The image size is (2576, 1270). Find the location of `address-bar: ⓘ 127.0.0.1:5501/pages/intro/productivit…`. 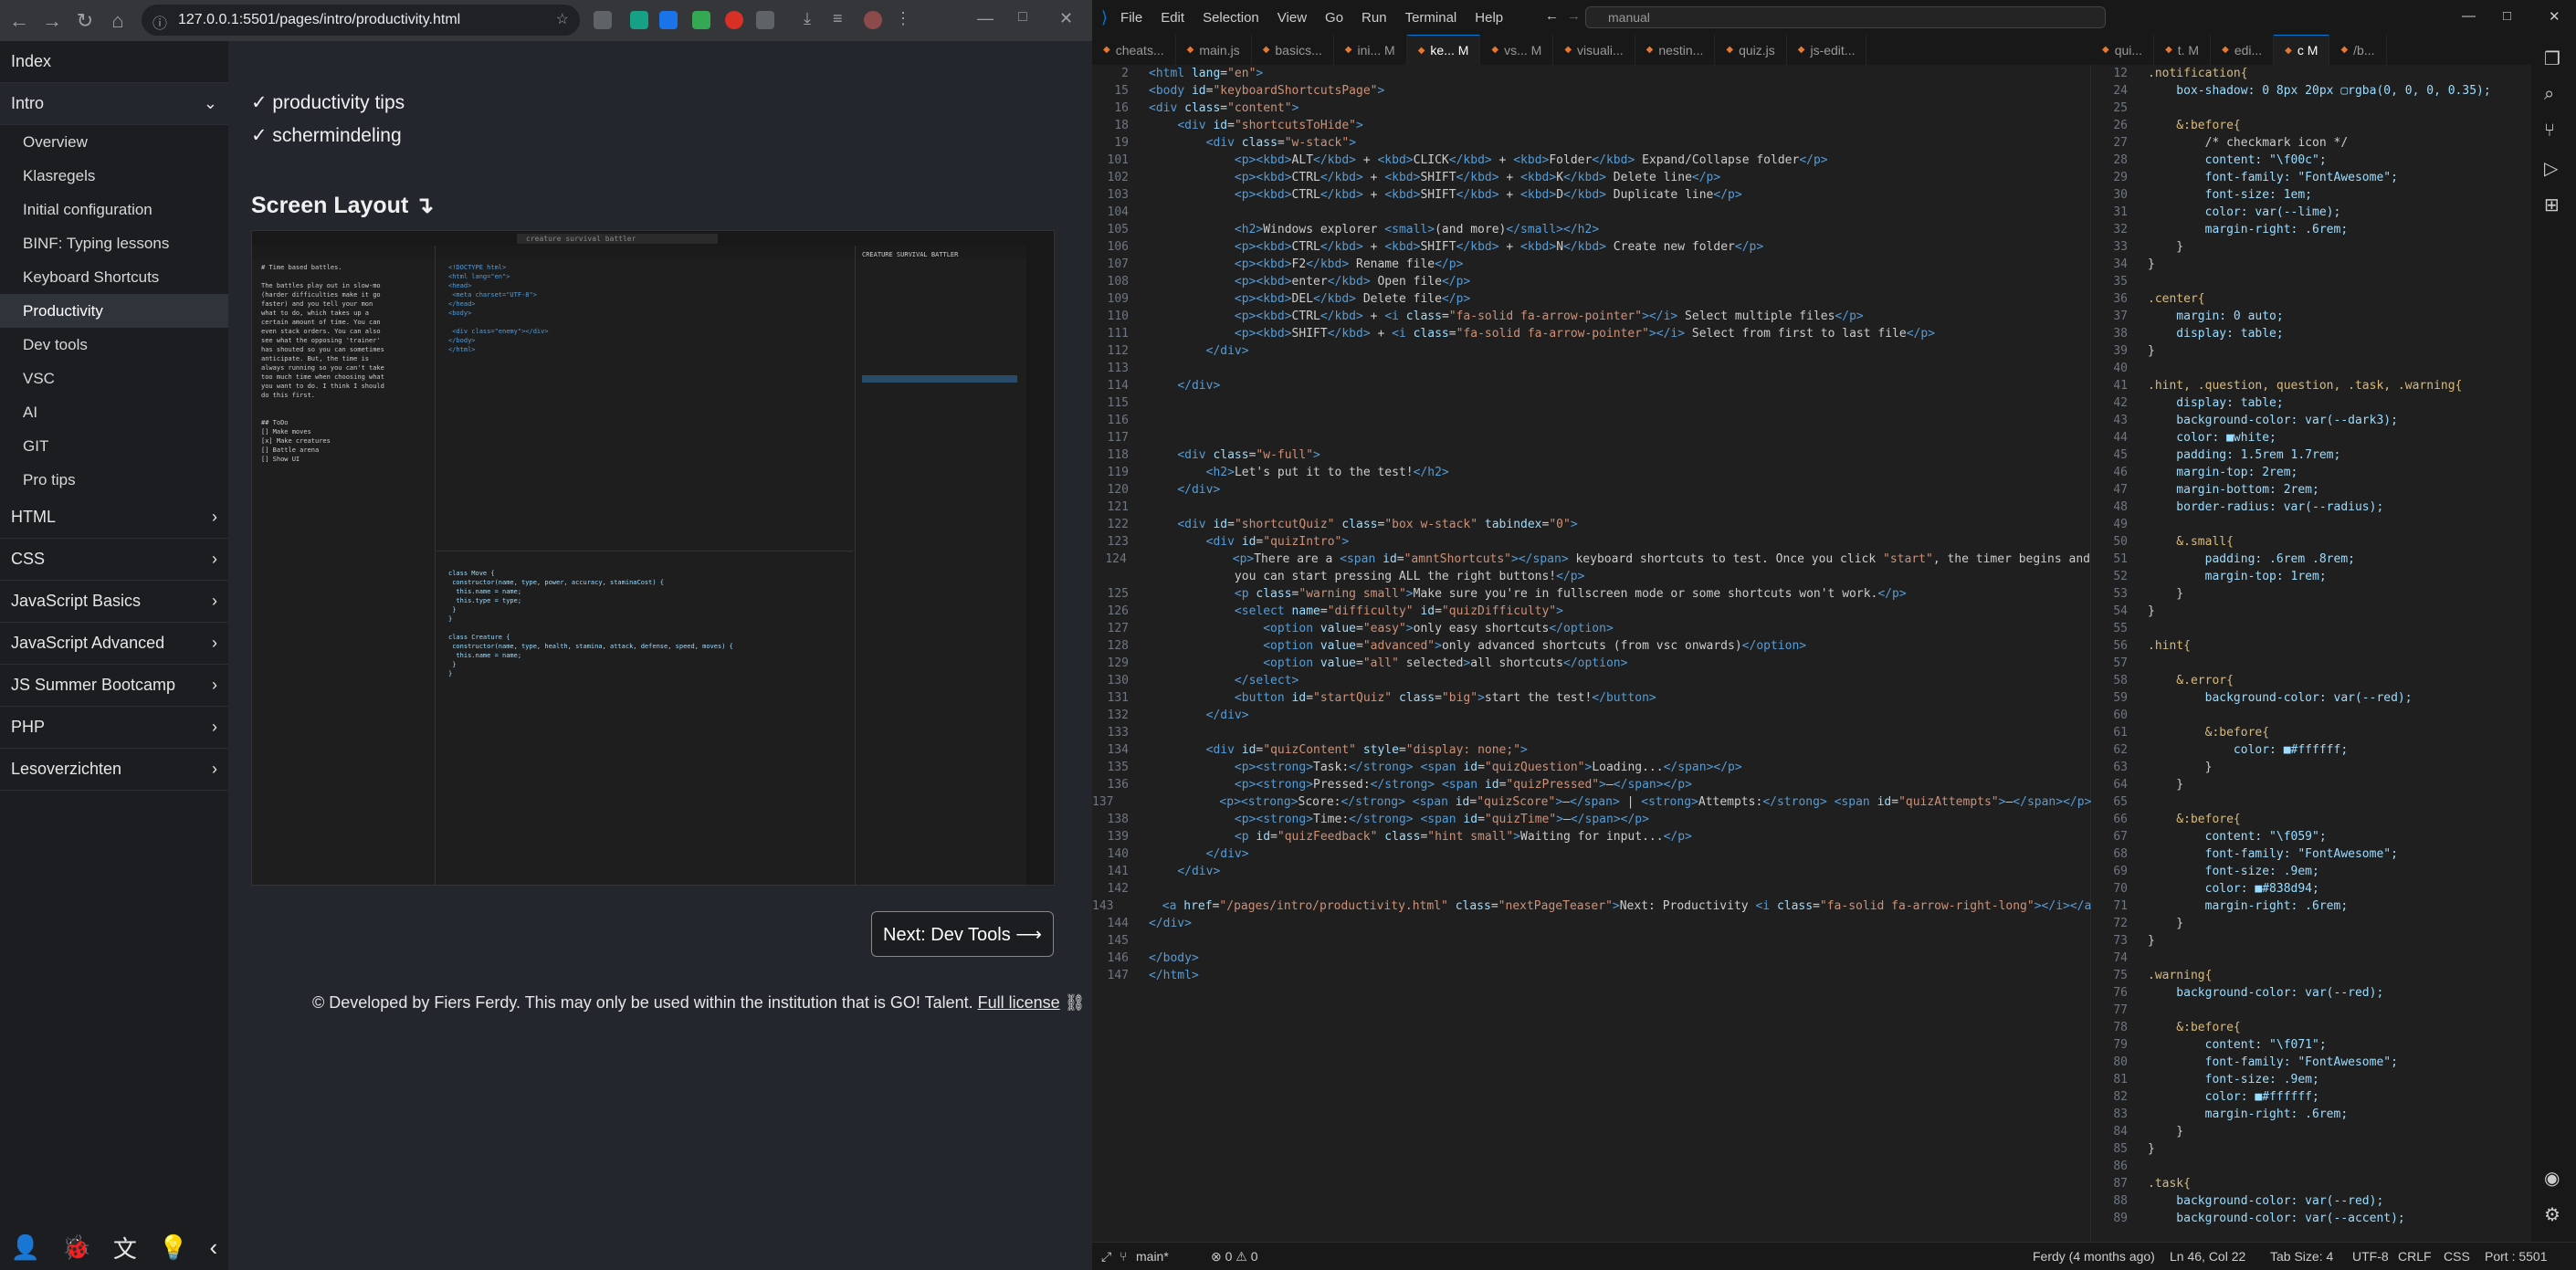

address-bar: ⓘ 127.0.0.1:5501/pages/intro/productivit… is located at coordinates (361, 20).